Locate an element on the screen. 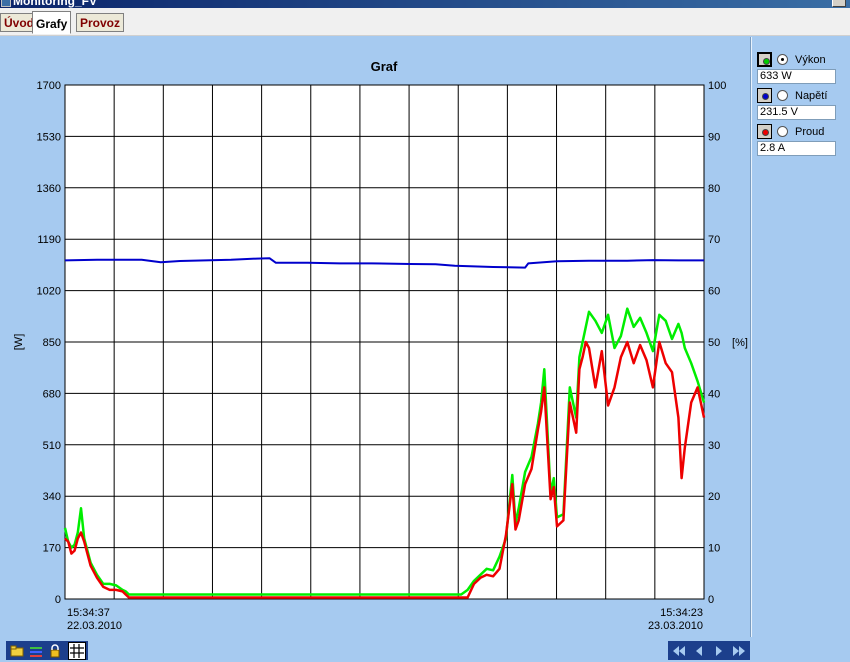  y-axis-label-right: [%] is located at coordinates (740, 343).